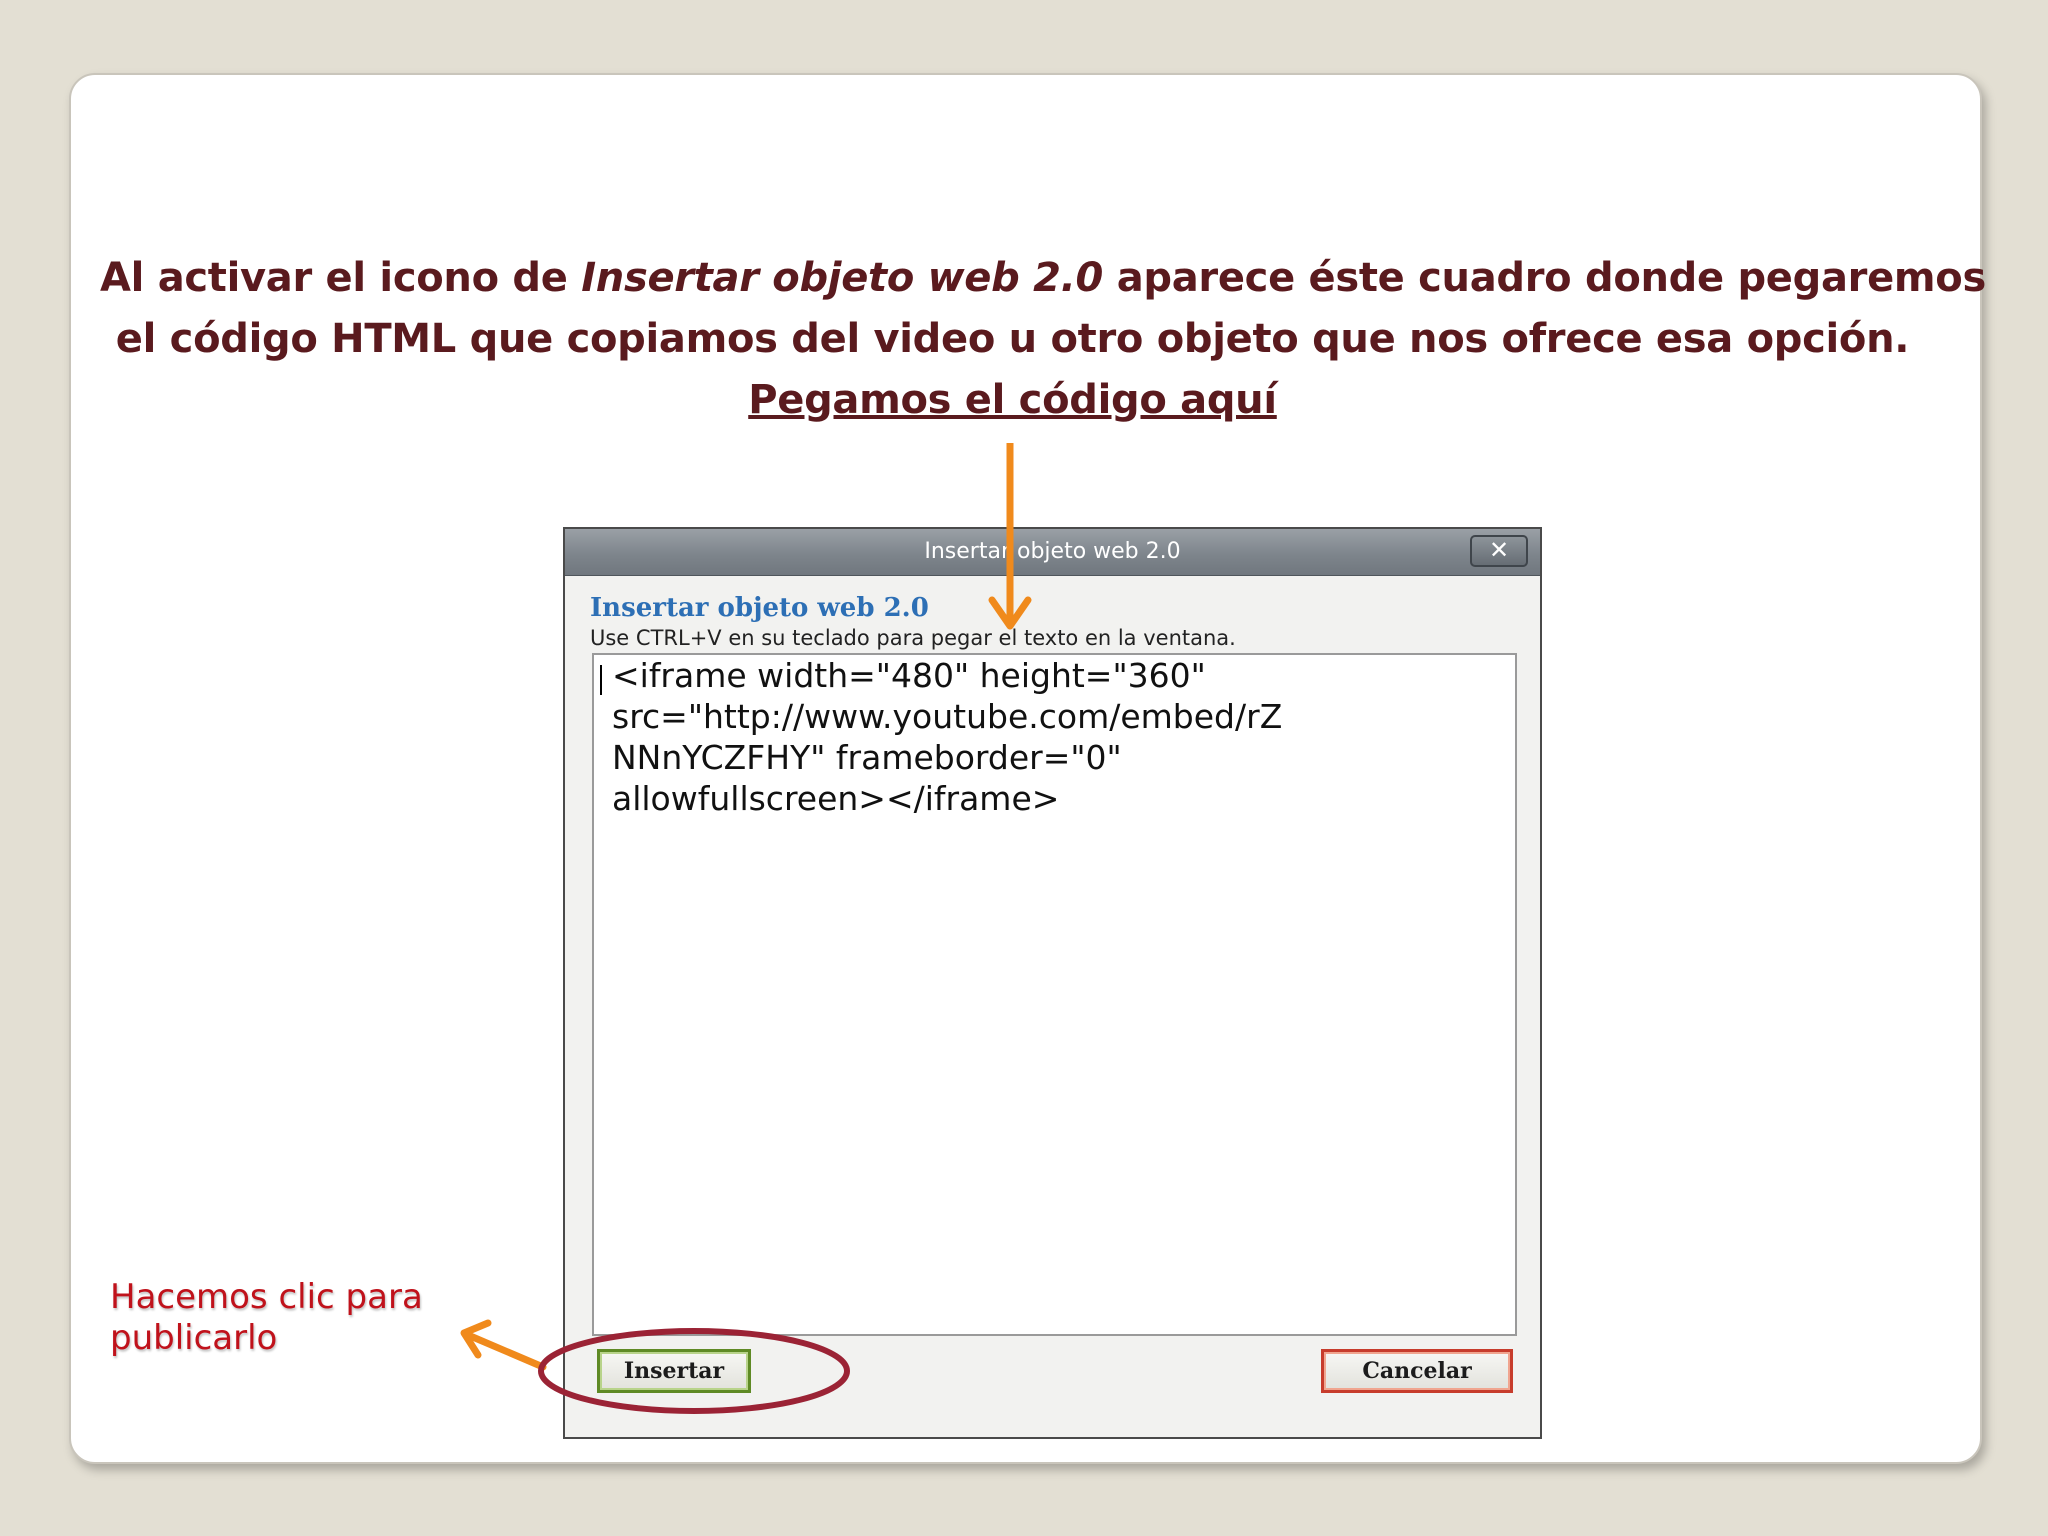 This screenshot has width=2048, height=1536. Describe the element at coordinates (1545, 278) in the screenshot. I see `instruction-part-2: aparece éste cuadro donde pegaremos` at that location.